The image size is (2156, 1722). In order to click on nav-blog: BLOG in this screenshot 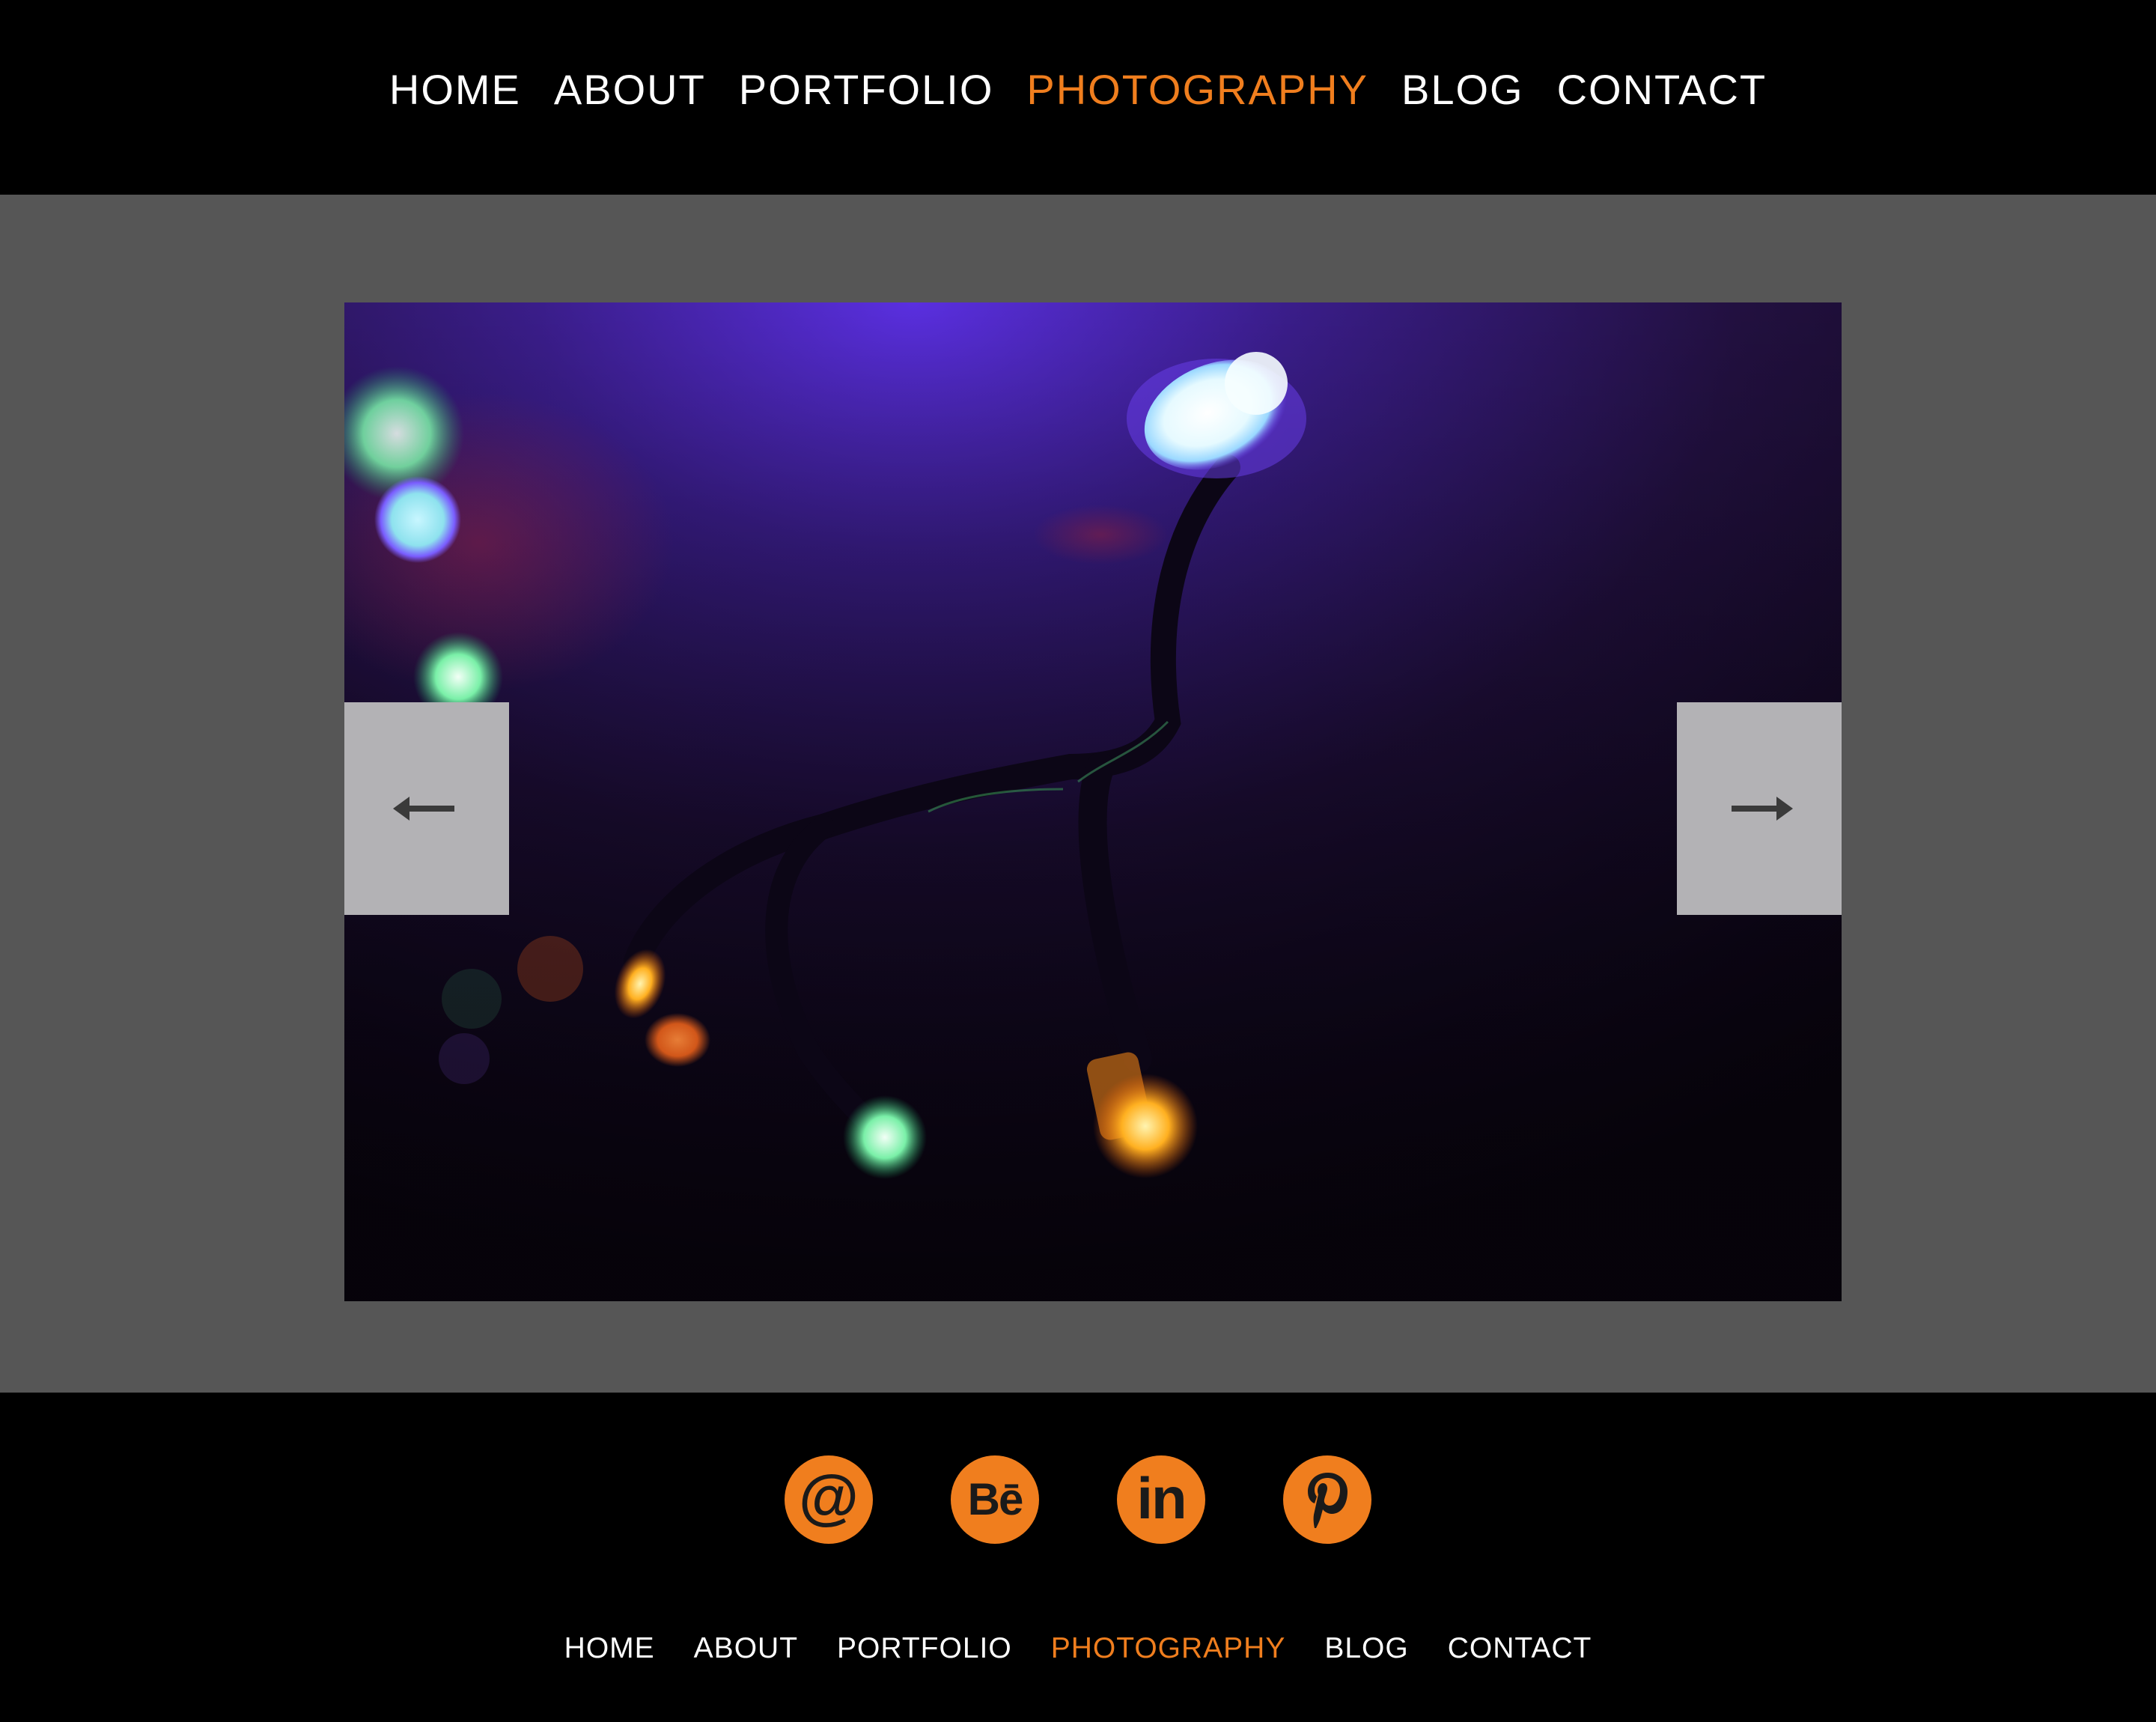, I will do `click(1462, 90)`.